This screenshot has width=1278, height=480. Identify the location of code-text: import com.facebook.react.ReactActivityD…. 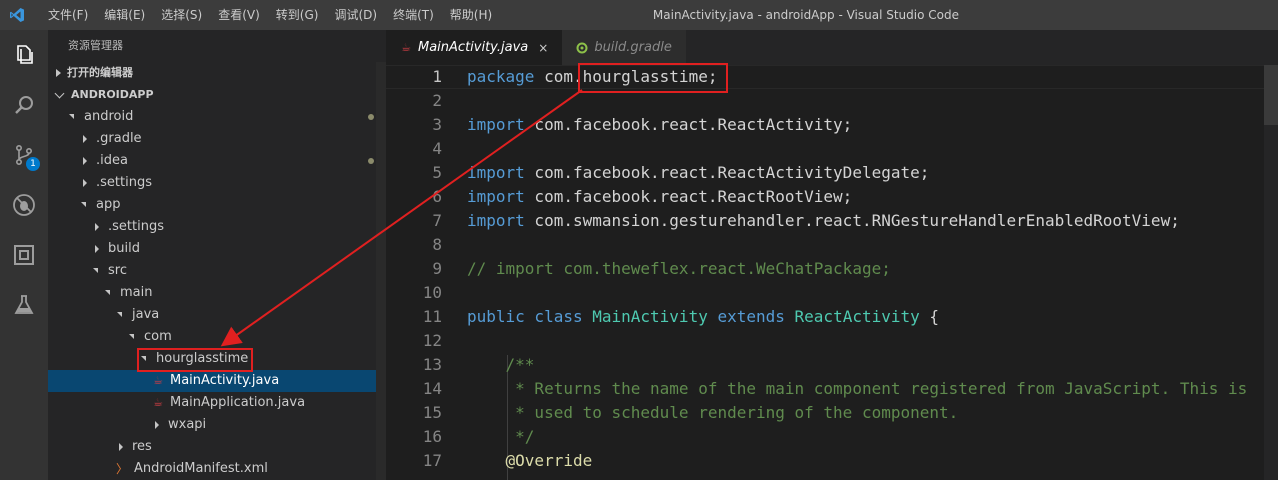
(698, 173).